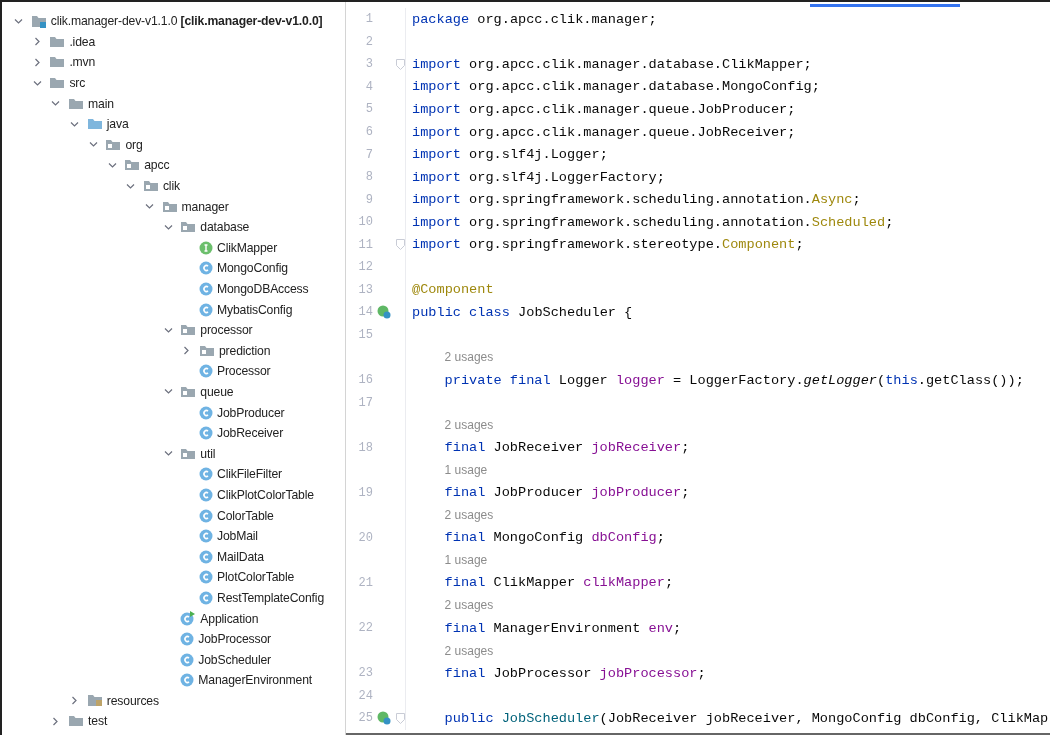 This screenshot has width=1050, height=735. What do you see at coordinates (77, 83) in the screenshot?
I see `tree-item-label: src` at bounding box center [77, 83].